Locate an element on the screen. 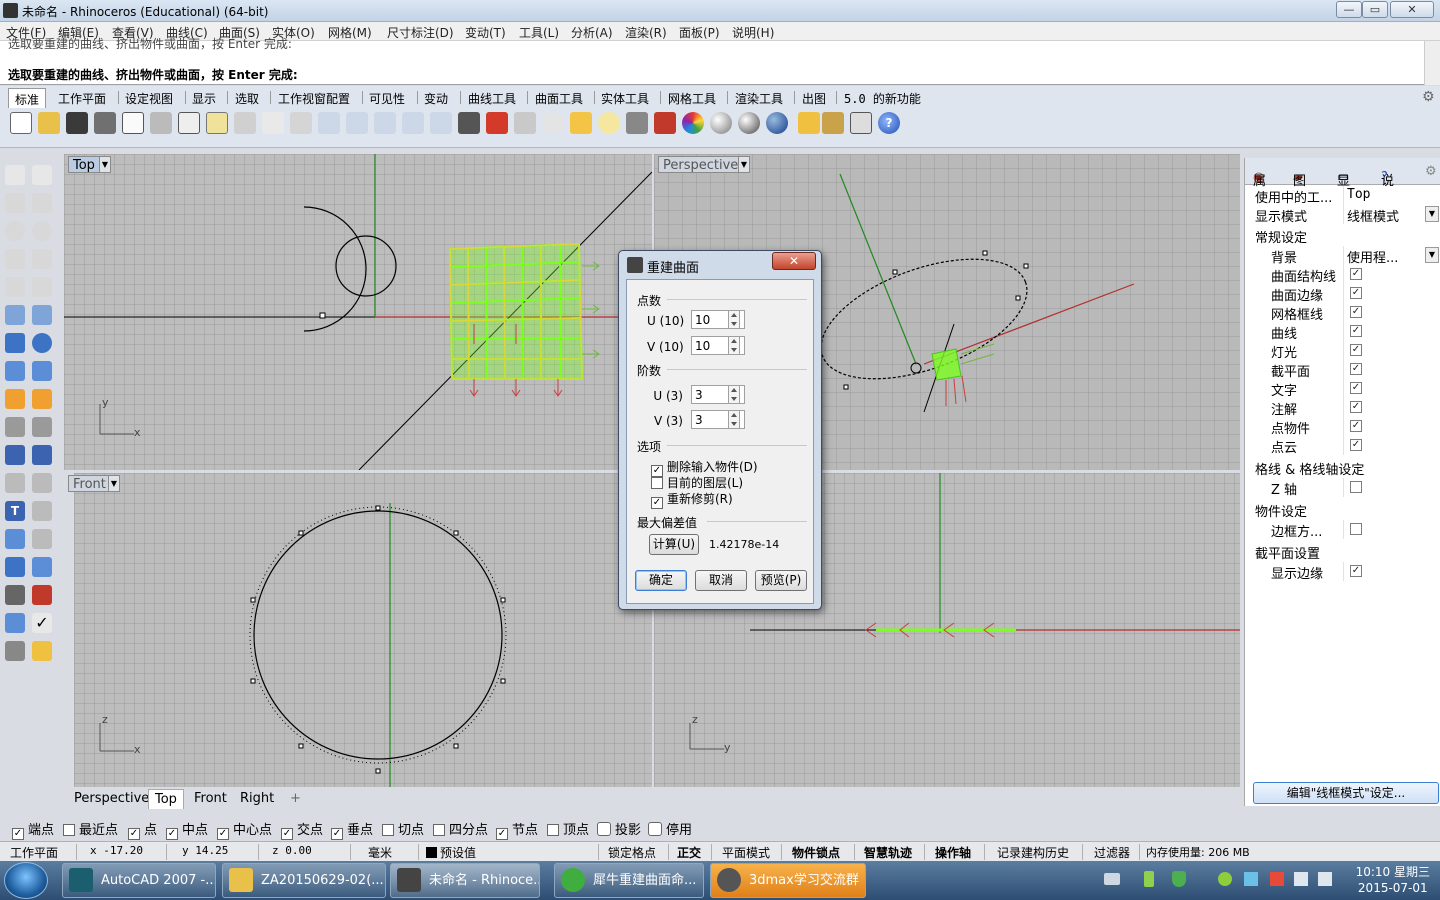 Image resolution: width=1440 pixels, height=900 pixels. command-scrollbar is located at coordinates (1432, 63).